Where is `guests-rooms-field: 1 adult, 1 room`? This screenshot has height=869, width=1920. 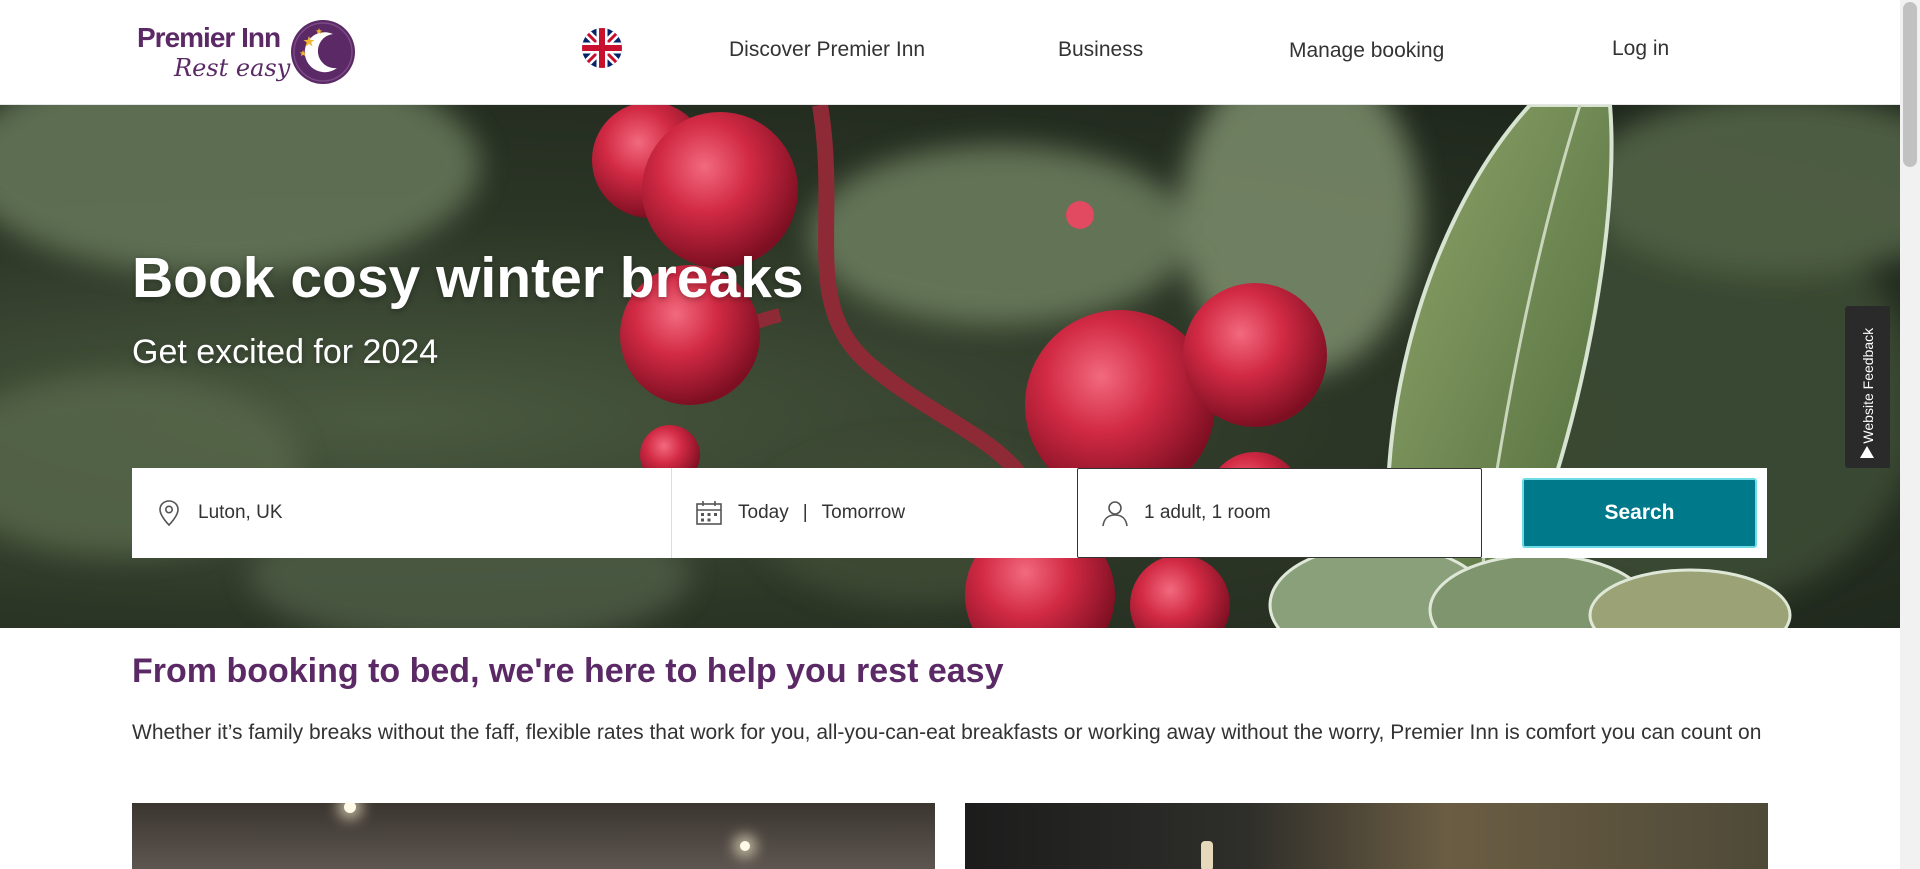 guests-rooms-field: 1 adult, 1 room is located at coordinates (1279, 513).